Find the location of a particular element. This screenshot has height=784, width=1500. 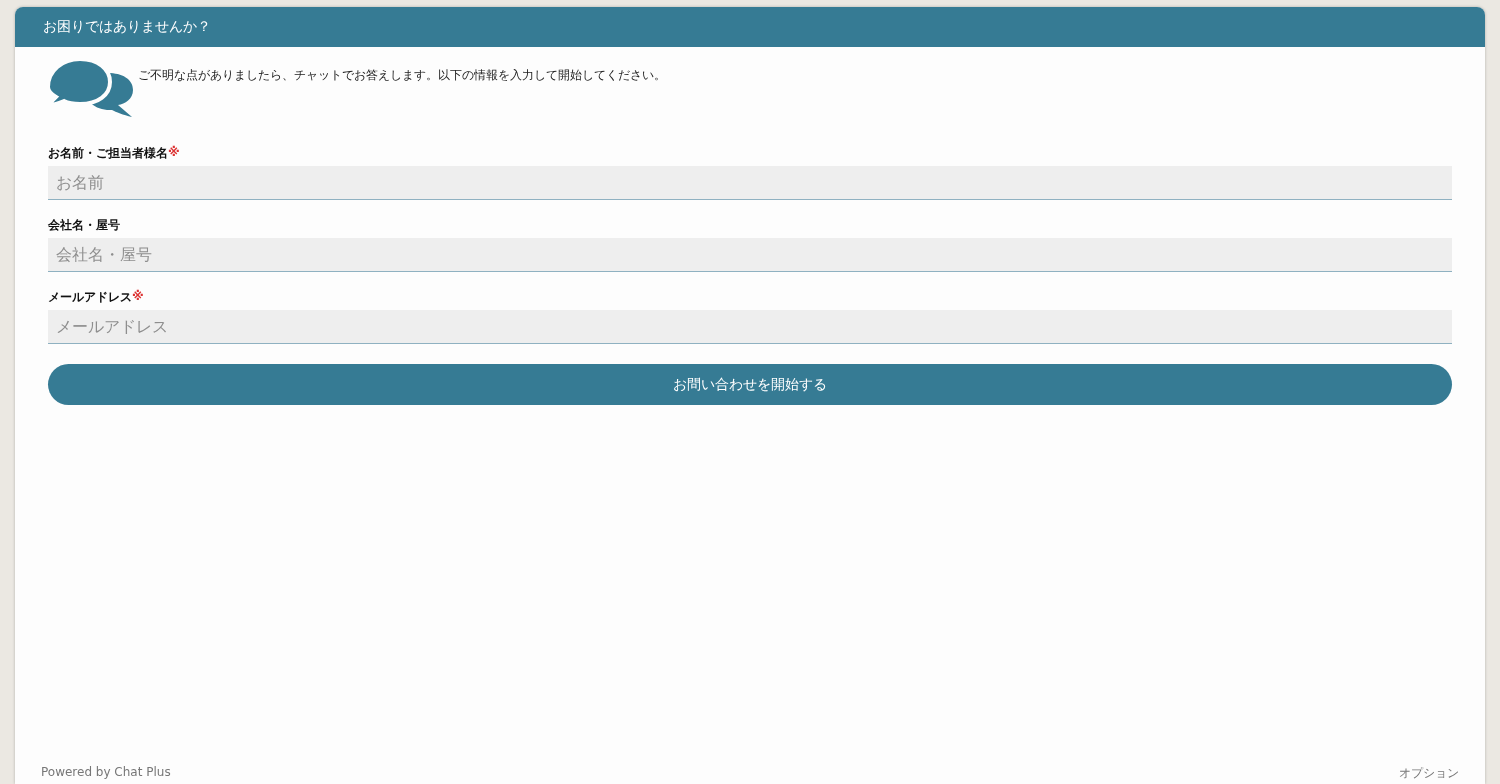

start-button: お問い合わせを開始する is located at coordinates (750, 384).